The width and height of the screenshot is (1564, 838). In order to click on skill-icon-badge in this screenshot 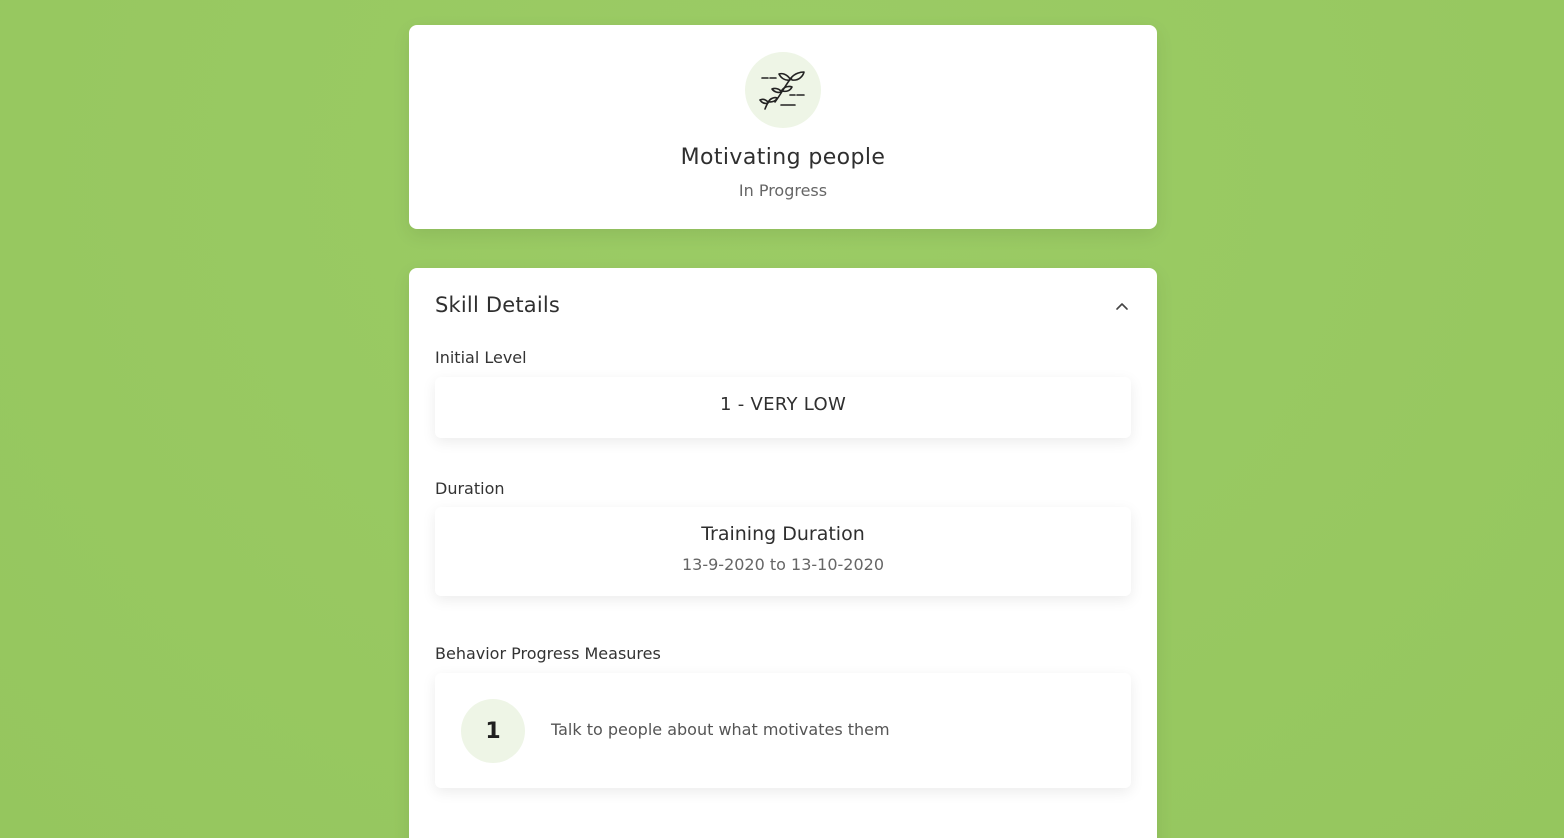, I will do `click(783, 90)`.